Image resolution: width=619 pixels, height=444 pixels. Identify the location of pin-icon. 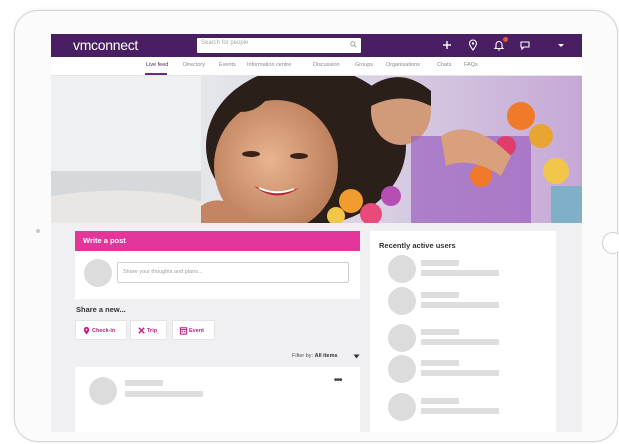
(473, 45).